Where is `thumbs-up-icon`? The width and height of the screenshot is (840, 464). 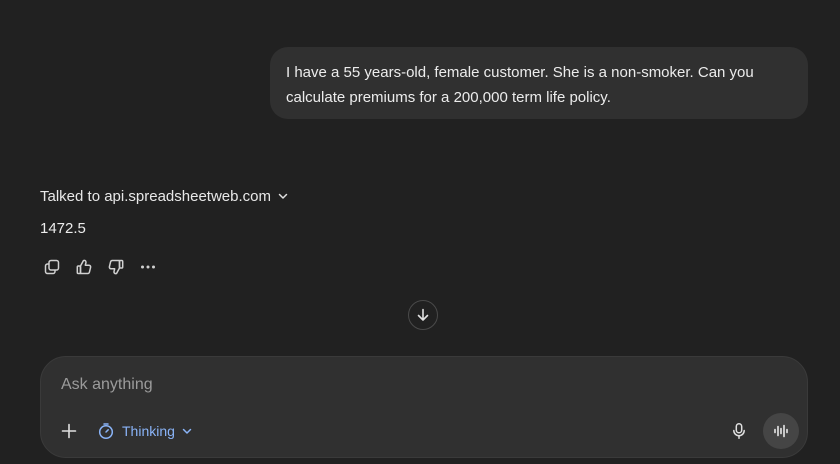
thumbs-up-icon is located at coordinates (84, 267).